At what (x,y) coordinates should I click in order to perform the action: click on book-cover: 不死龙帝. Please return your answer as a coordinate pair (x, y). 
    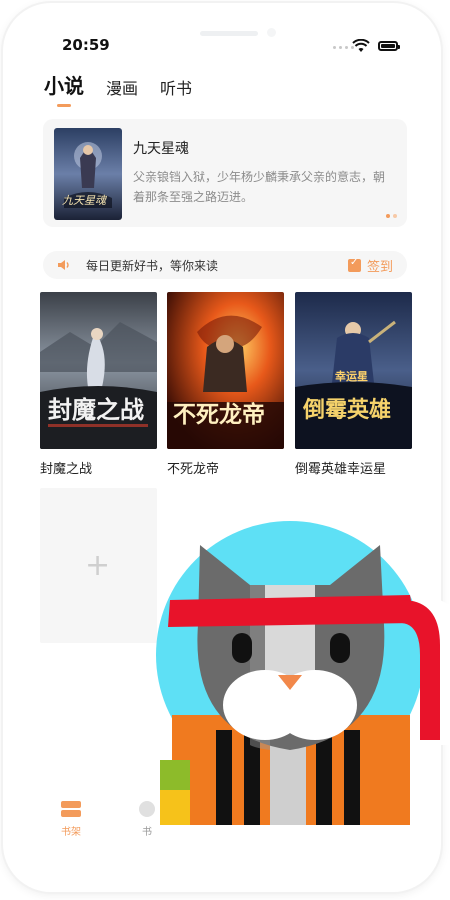
    Looking at the image, I should click on (225, 370).